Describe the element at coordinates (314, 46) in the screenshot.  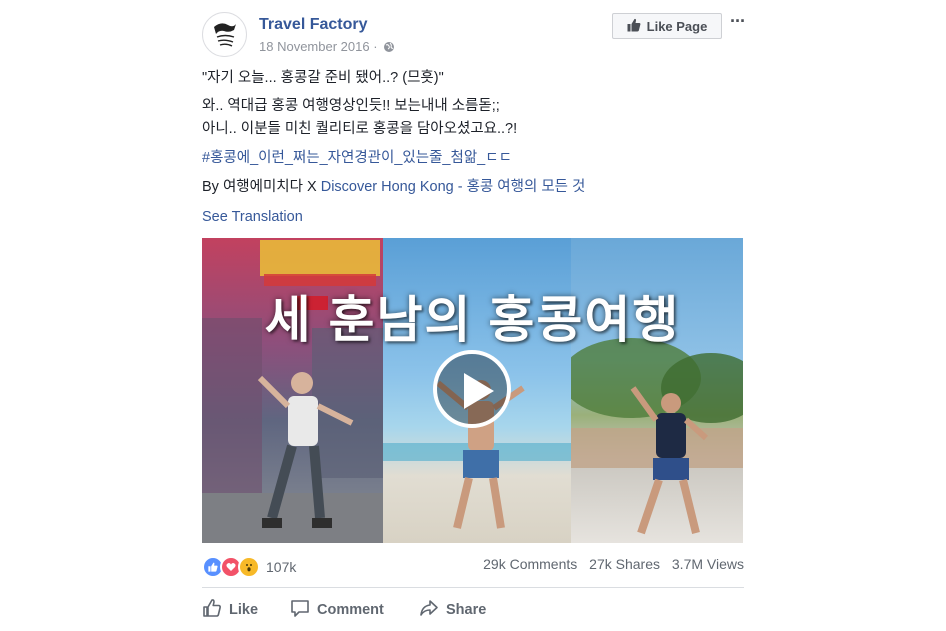
I see `post-date: 18 November 2016` at that location.